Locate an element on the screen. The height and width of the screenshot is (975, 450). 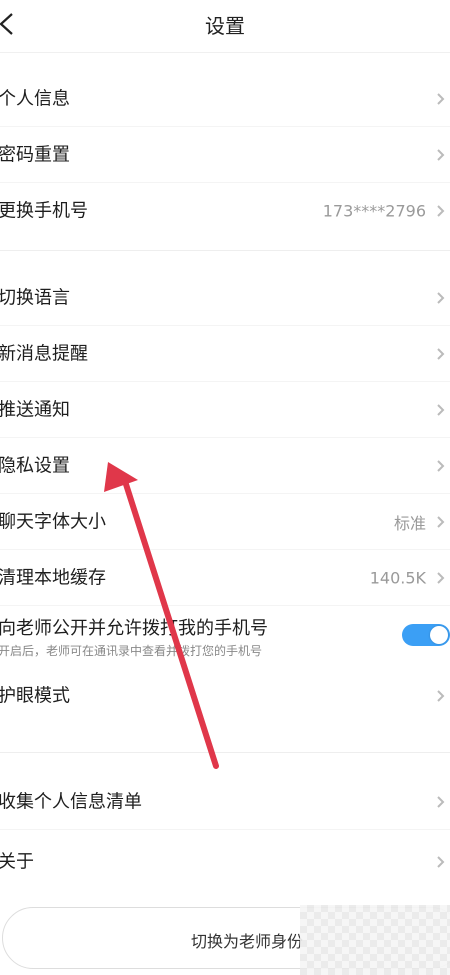
settings-item-phone-visibility: 向老师公开并允许拨打我的手机号 开启后，老师可在通讯录中查看并拨打您的手机号 is located at coordinates (225, 636).